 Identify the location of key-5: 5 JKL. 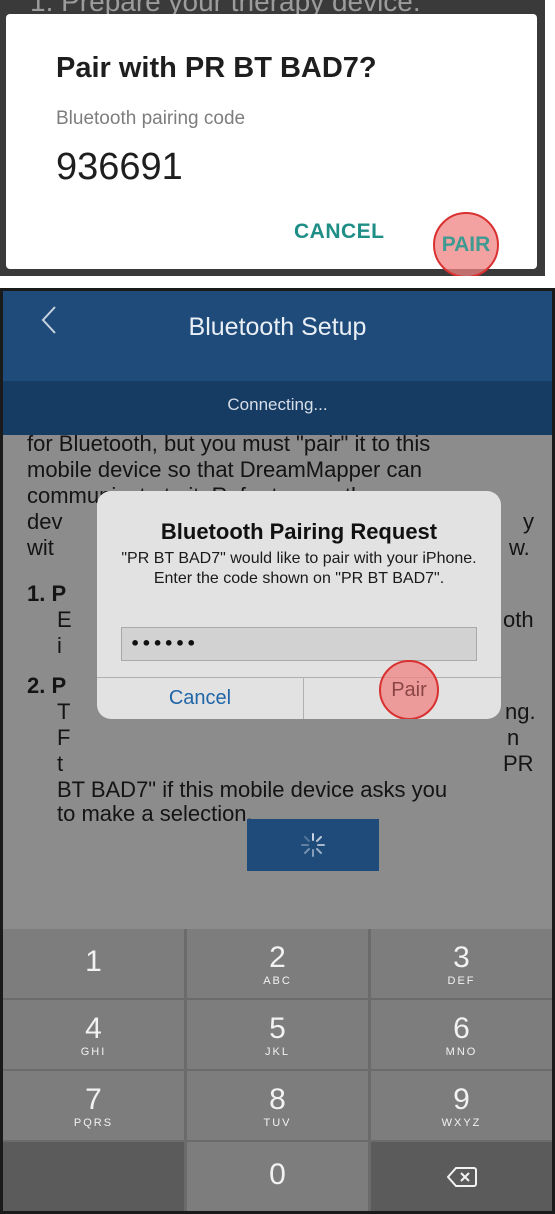
(277, 1034).